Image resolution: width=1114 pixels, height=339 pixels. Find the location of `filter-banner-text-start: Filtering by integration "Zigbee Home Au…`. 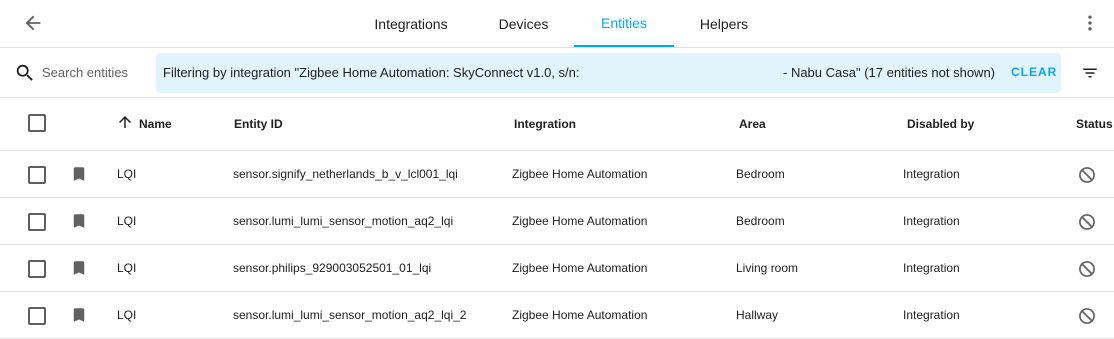

filter-banner-text-start: Filtering by integration "Zigbee Home Au… is located at coordinates (373, 72).